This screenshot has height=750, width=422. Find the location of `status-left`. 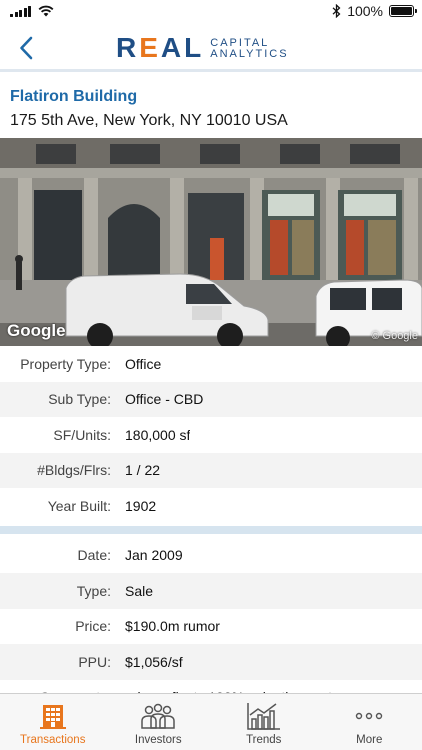

status-left is located at coordinates (32, 11).